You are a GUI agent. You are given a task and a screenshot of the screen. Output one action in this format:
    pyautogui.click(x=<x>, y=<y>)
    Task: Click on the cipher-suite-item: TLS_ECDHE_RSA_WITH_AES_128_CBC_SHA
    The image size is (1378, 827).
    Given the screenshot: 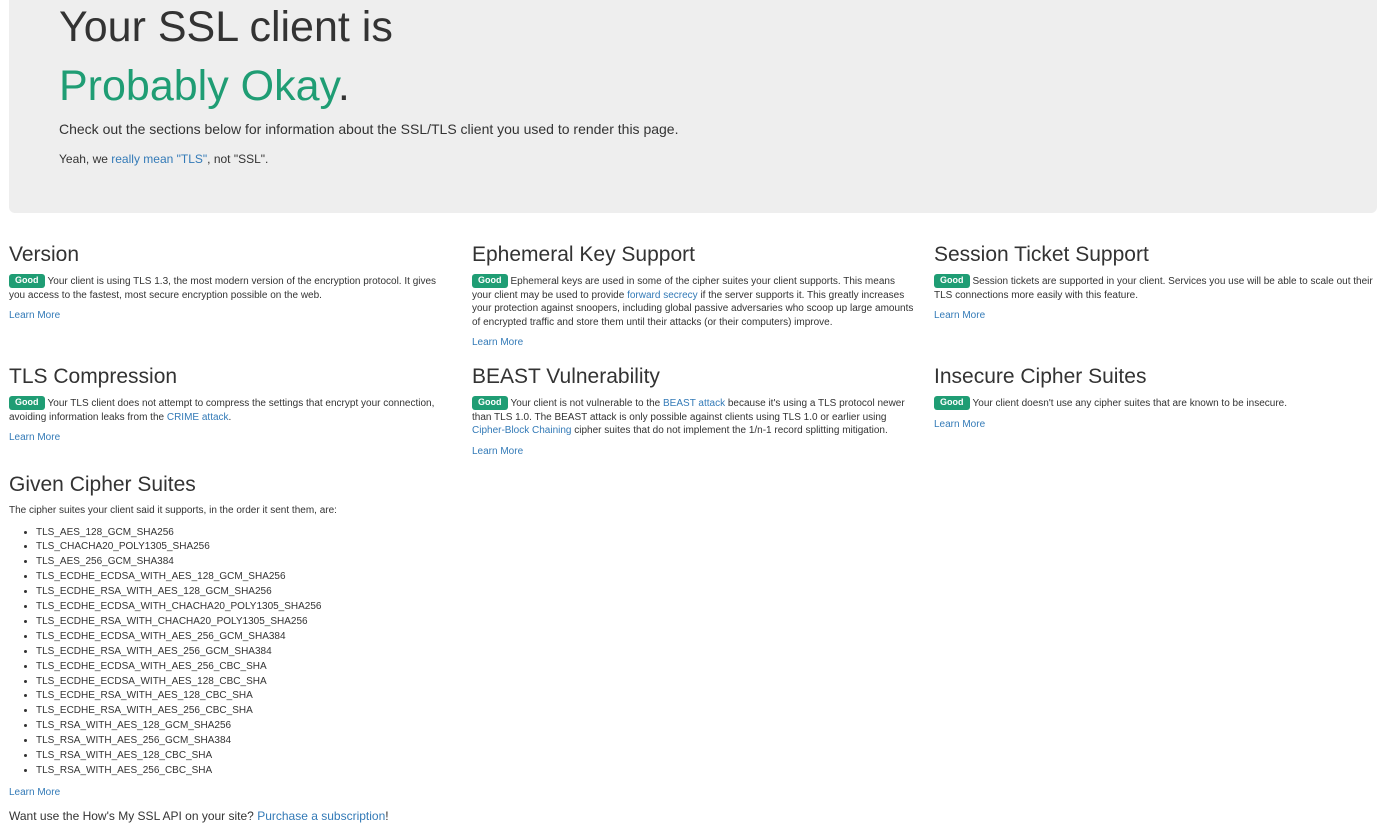 What is the action you would take?
    pyautogui.click(x=322, y=696)
    